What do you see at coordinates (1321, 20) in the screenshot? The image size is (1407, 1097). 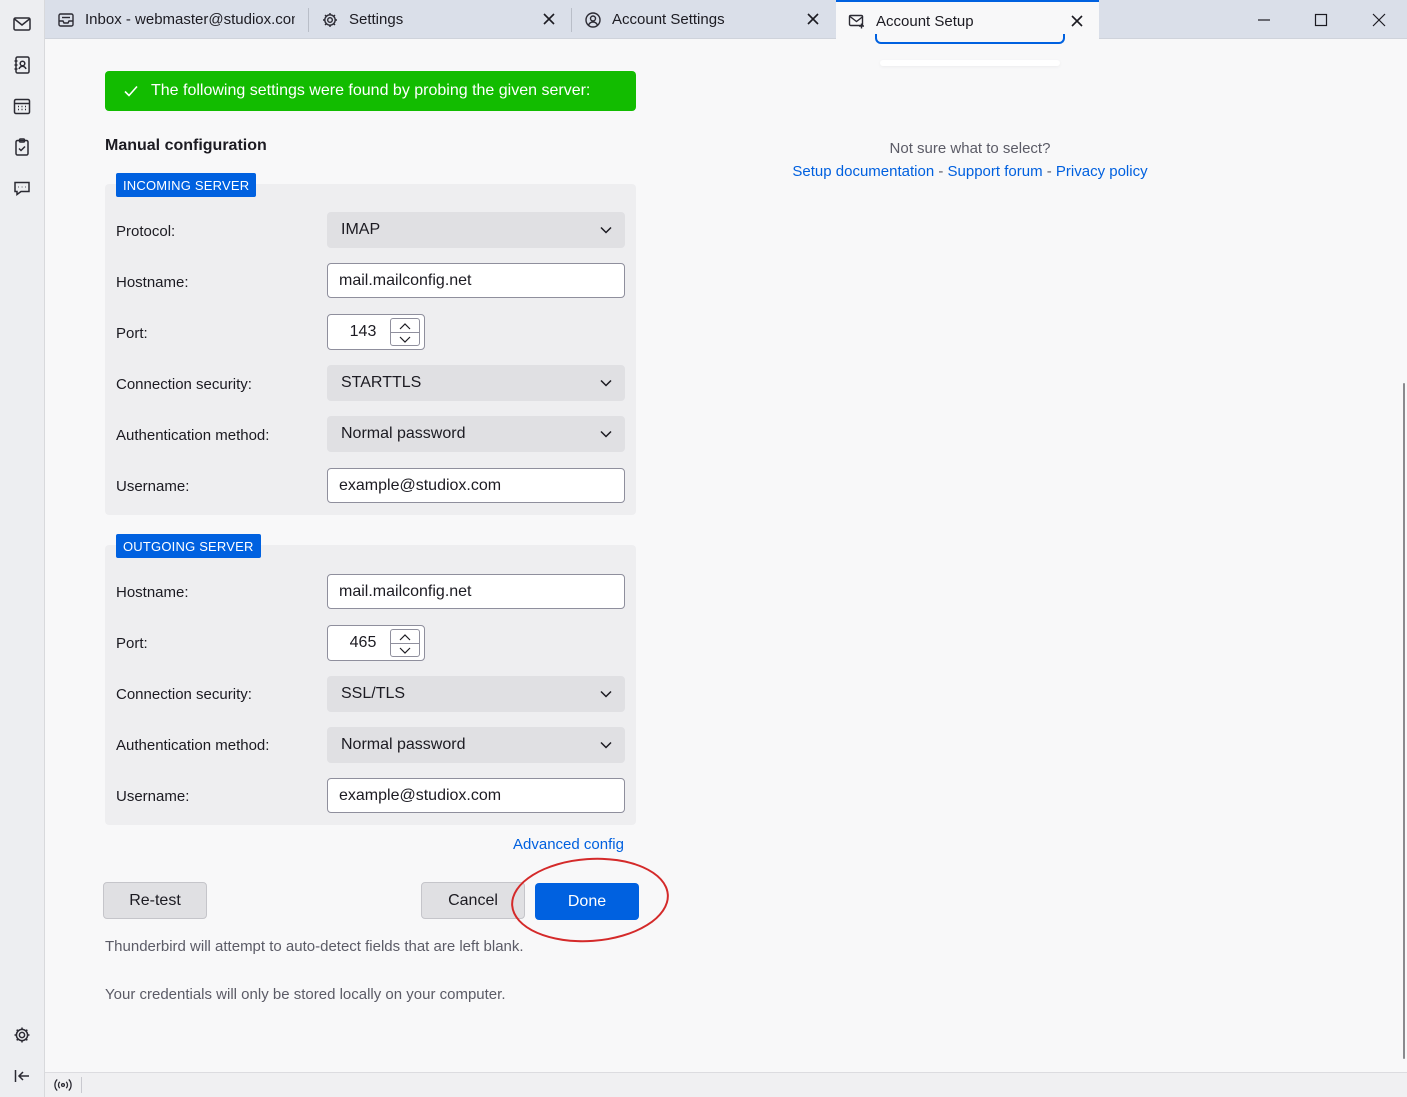 I see `maximize-icon` at bounding box center [1321, 20].